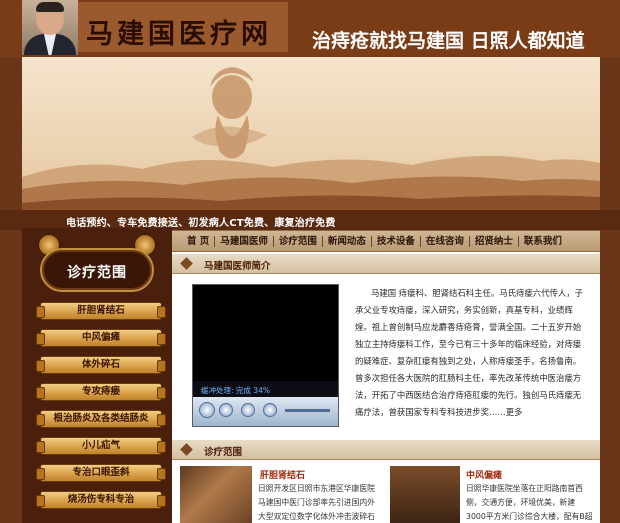 This screenshot has width=620, height=523. Describe the element at coordinates (307, 410) in the screenshot. I see `volume-slider` at that location.